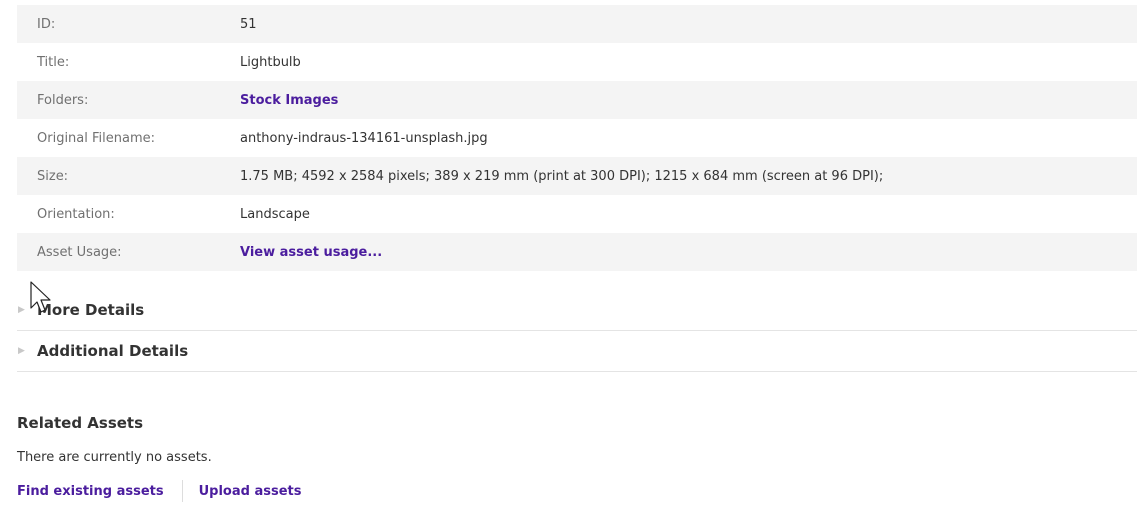  Describe the element at coordinates (577, 24) in the screenshot. I see `detail-row-id: ID: 51` at that location.